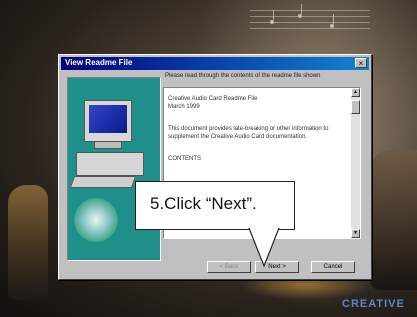 This screenshot has height=317, width=417. Describe the element at coordinates (355, 107) in the screenshot. I see `scroll-thumb` at that location.